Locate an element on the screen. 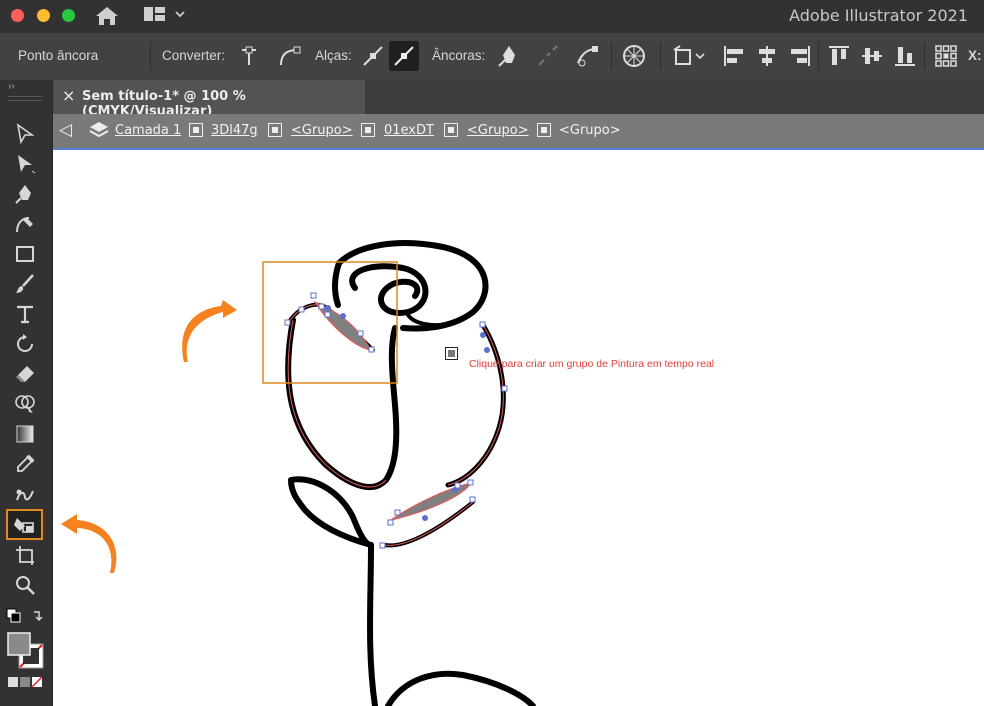 The height and width of the screenshot is (706, 984). align-top-icon is located at coordinates (839, 56).